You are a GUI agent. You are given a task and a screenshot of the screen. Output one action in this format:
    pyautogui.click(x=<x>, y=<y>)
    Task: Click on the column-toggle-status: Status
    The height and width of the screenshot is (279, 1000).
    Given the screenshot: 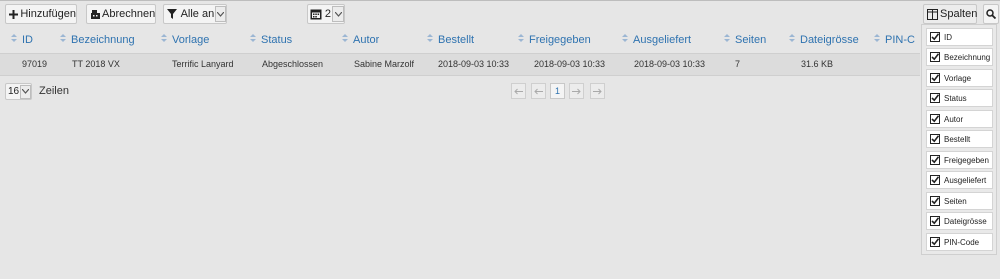 What is the action you would take?
    pyautogui.click(x=959, y=98)
    